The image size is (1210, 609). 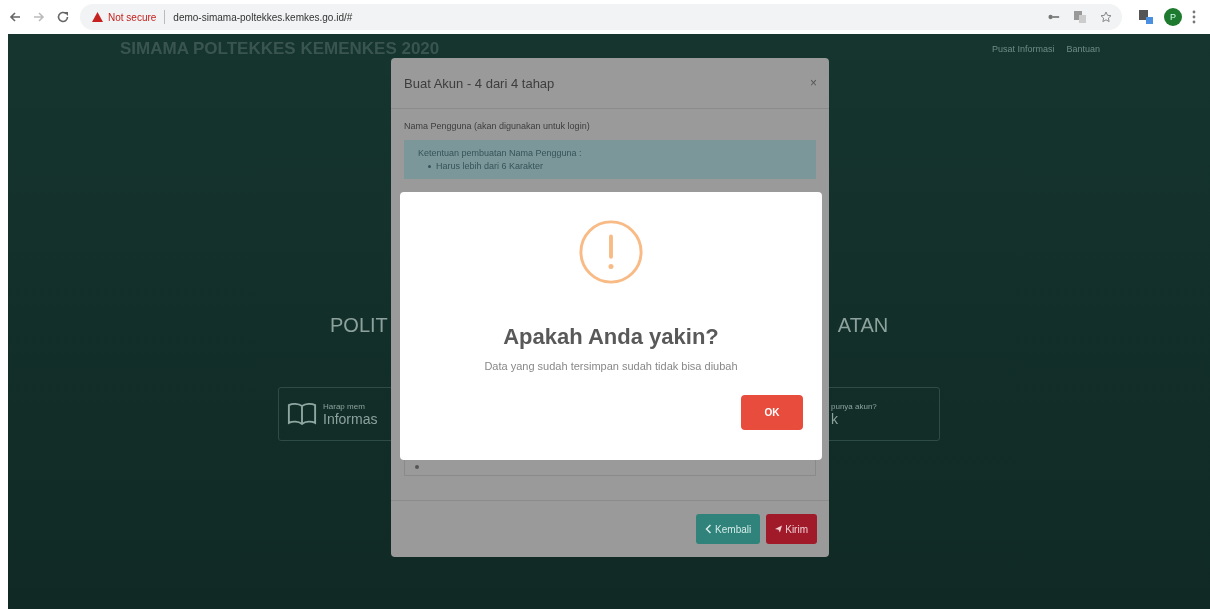 What do you see at coordinates (779, 529) in the screenshot?
I see `send-icon` at bounding box center [779, 529].